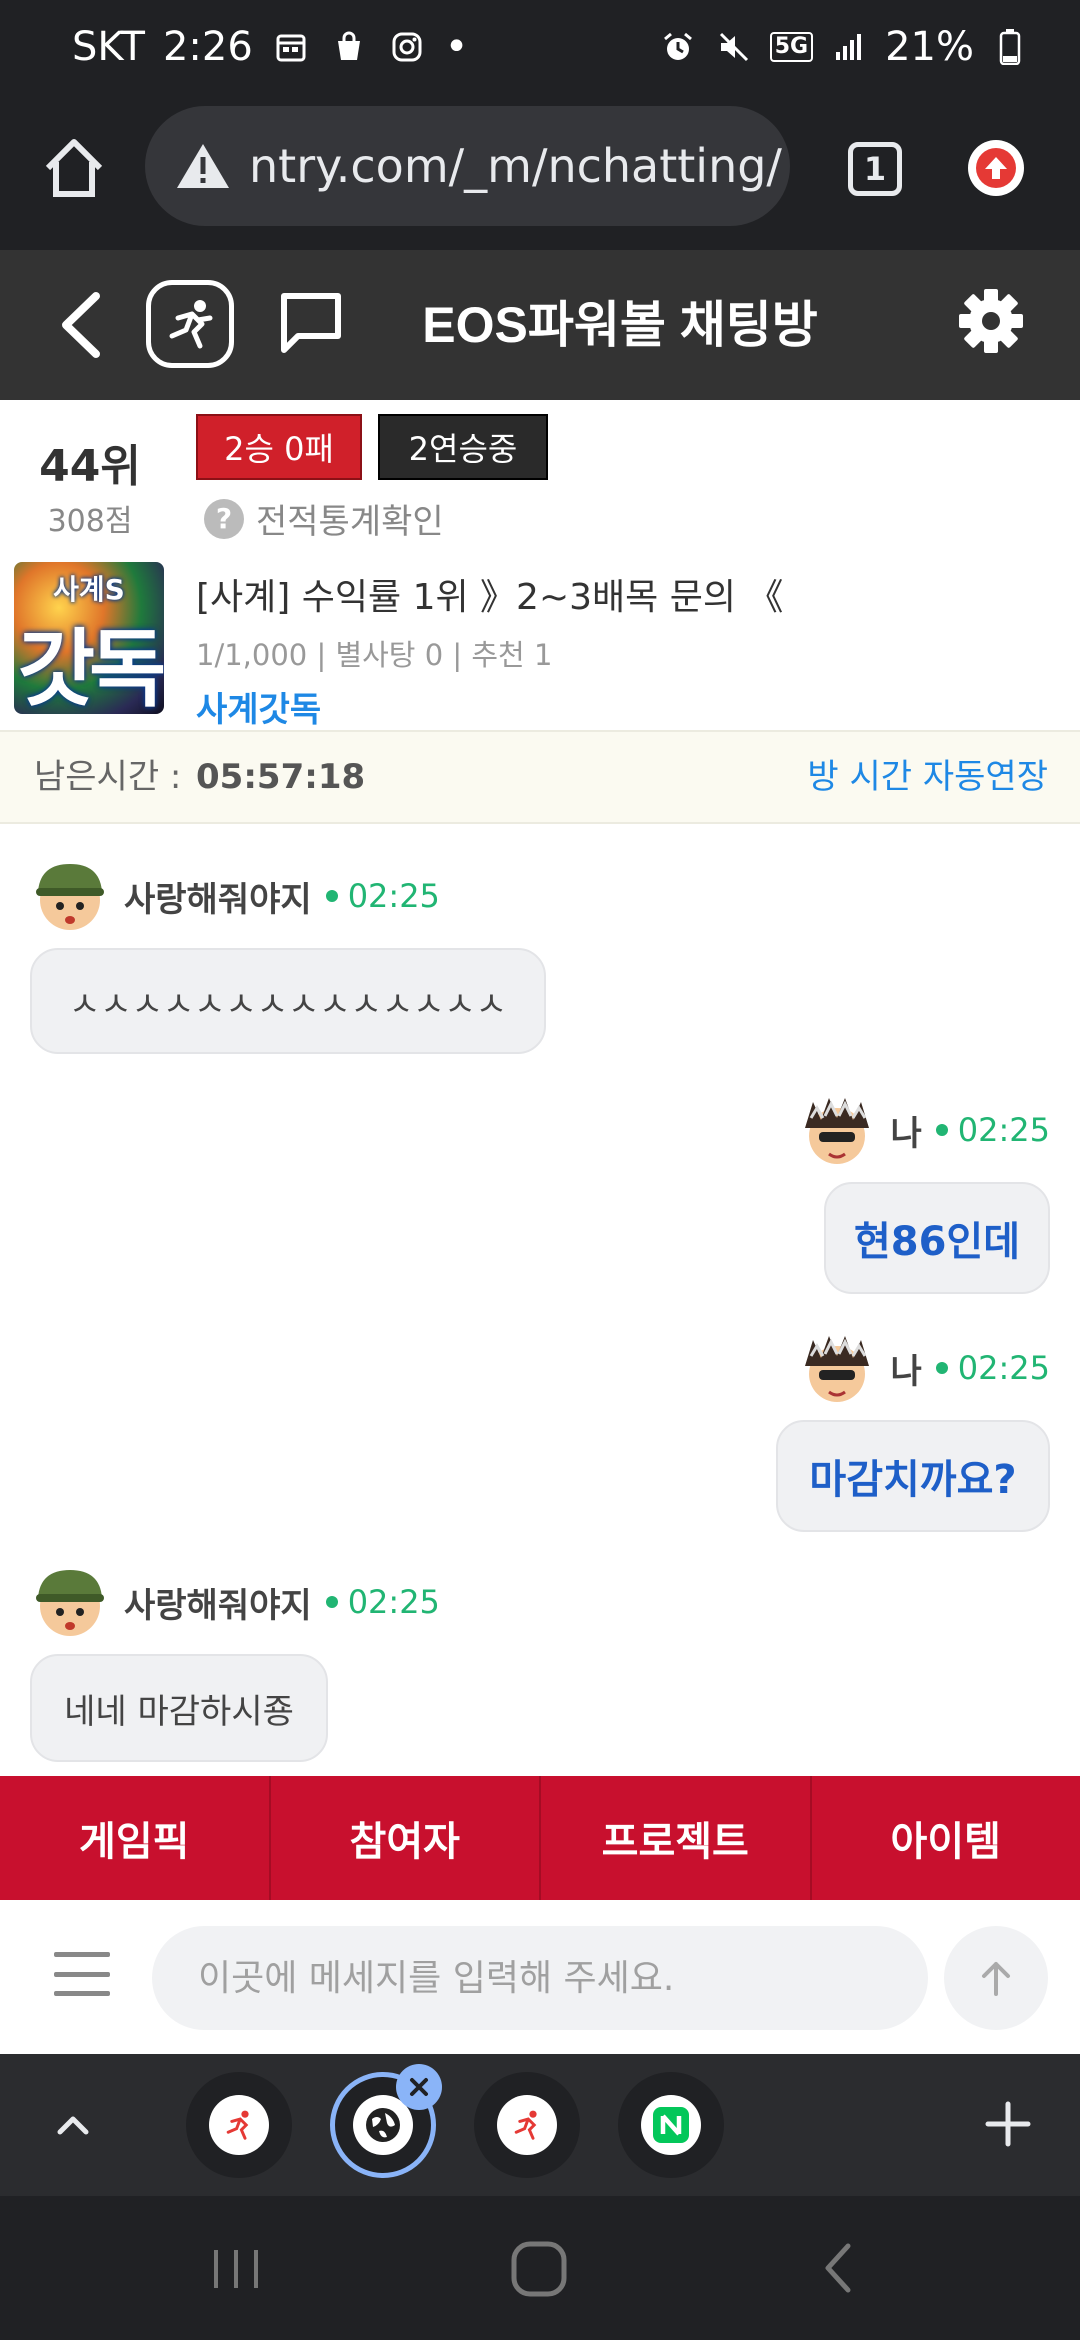  Describe the element at coordinates (676, 1838) in the screenshot. I see `tab-project: 프로젝트` at that location.